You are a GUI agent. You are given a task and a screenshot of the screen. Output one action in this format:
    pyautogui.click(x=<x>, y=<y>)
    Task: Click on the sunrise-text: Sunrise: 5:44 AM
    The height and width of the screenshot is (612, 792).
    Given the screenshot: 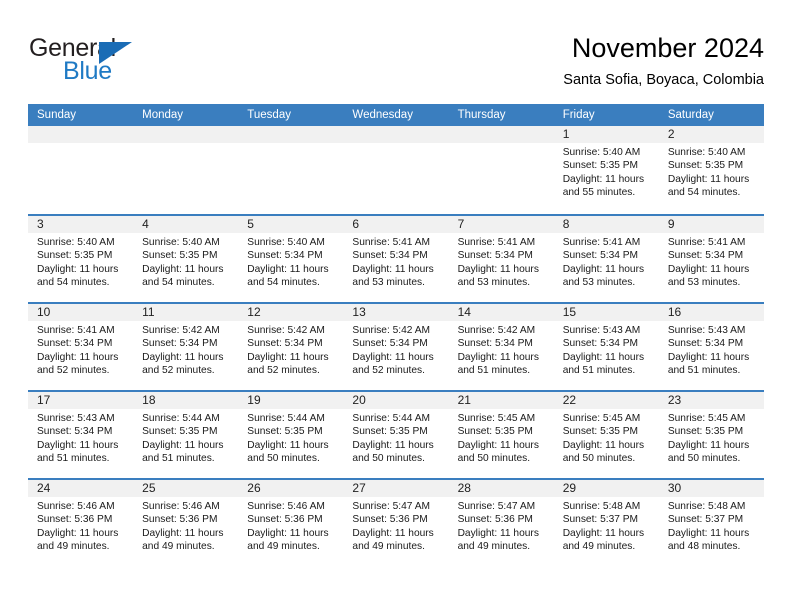 What is the action you would take?
    pyautogui.click(x=286, y=418)
    